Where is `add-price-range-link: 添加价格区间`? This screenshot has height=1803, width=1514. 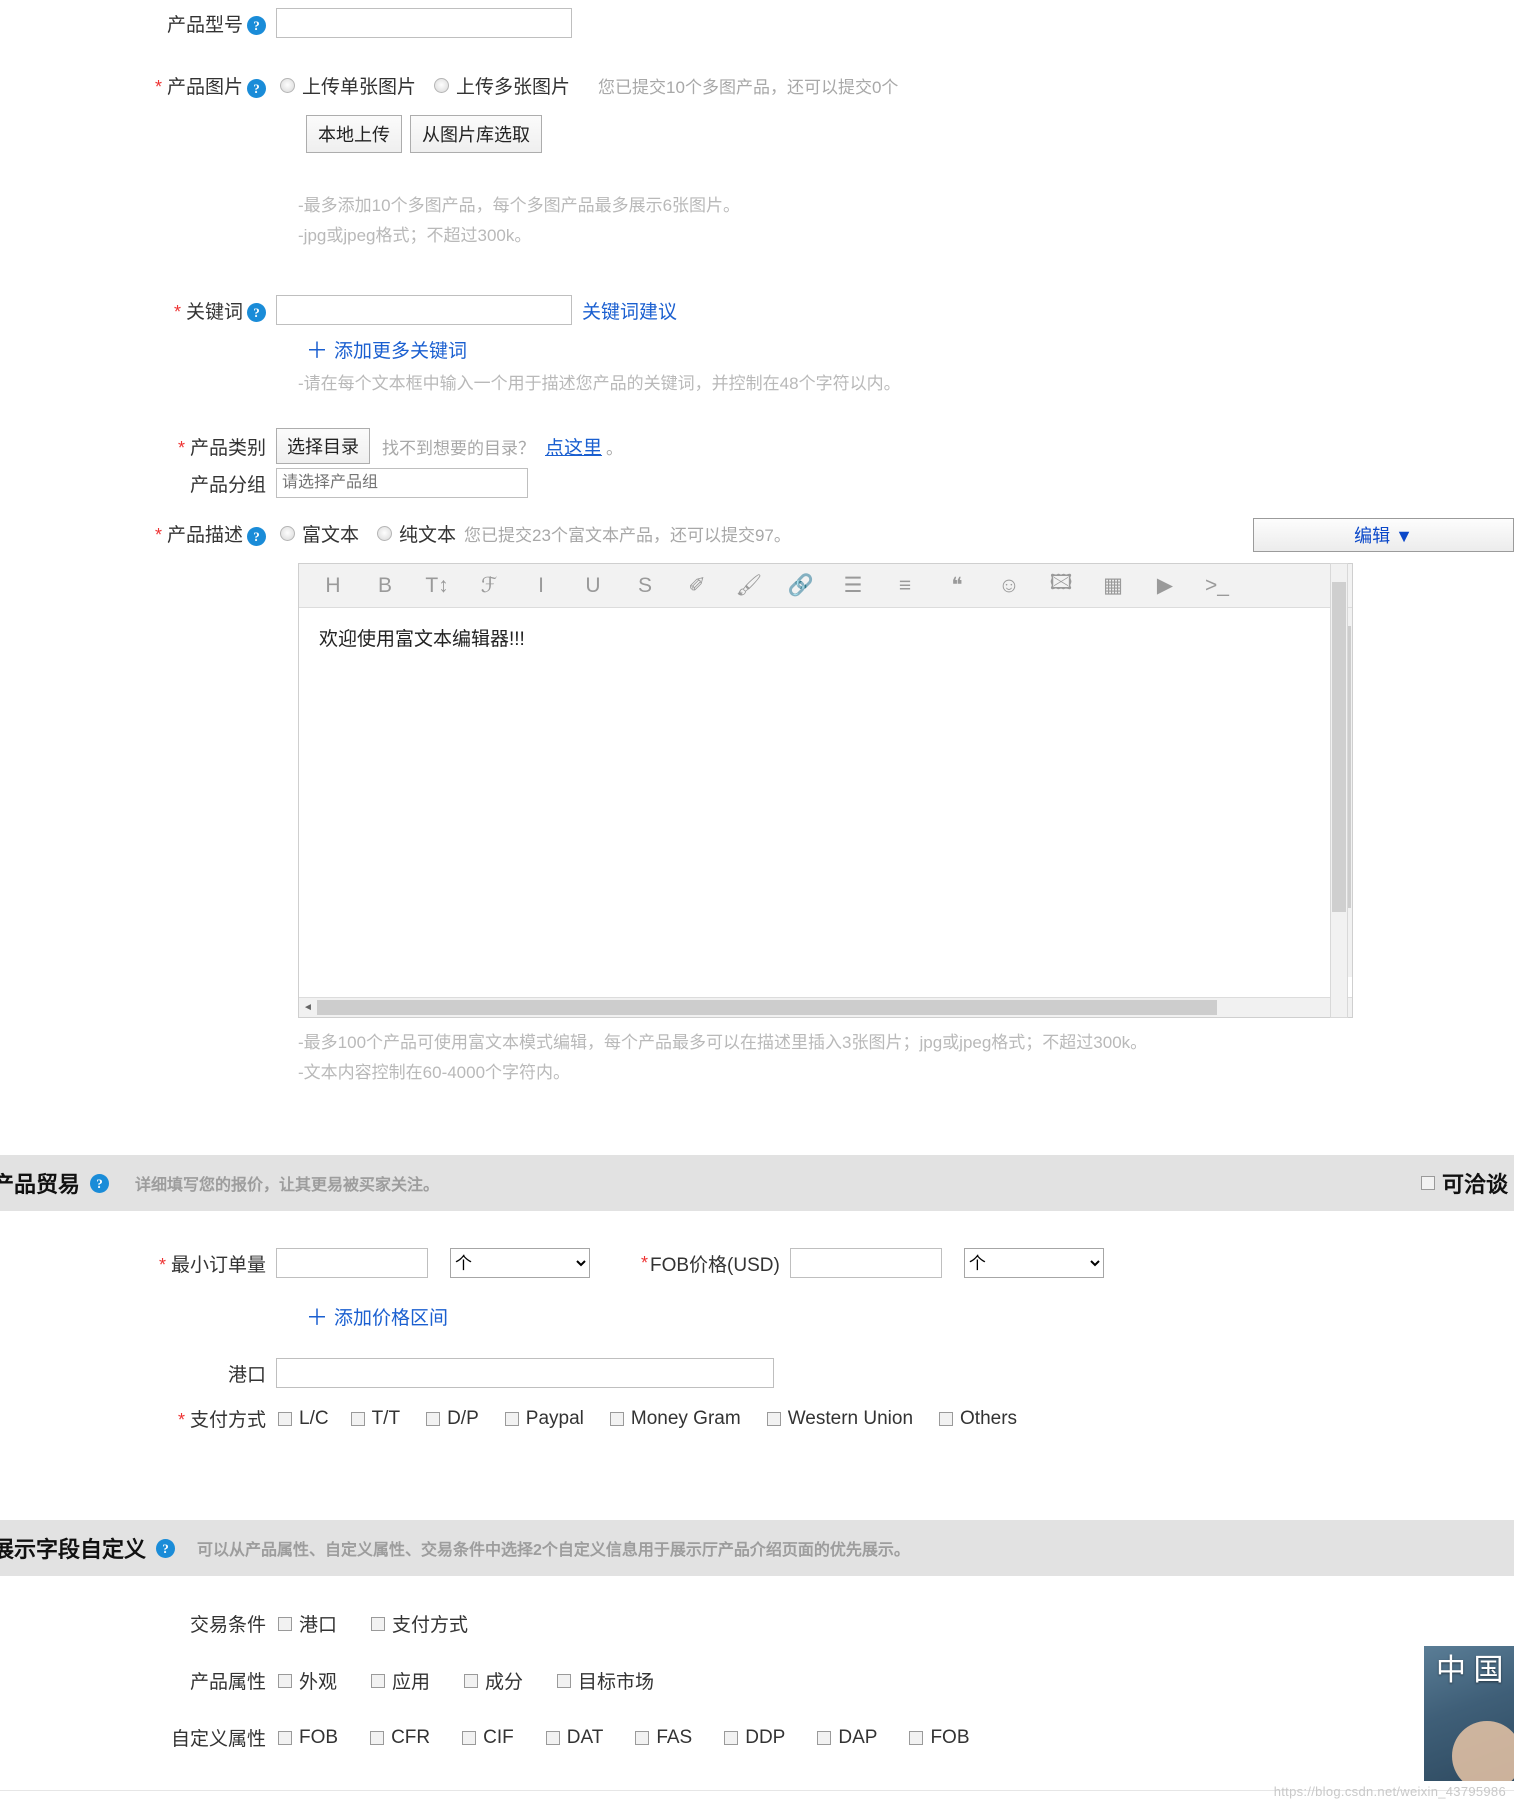 add-price-range-link: 添加价格区间 is located at coordinates (391, 1316).